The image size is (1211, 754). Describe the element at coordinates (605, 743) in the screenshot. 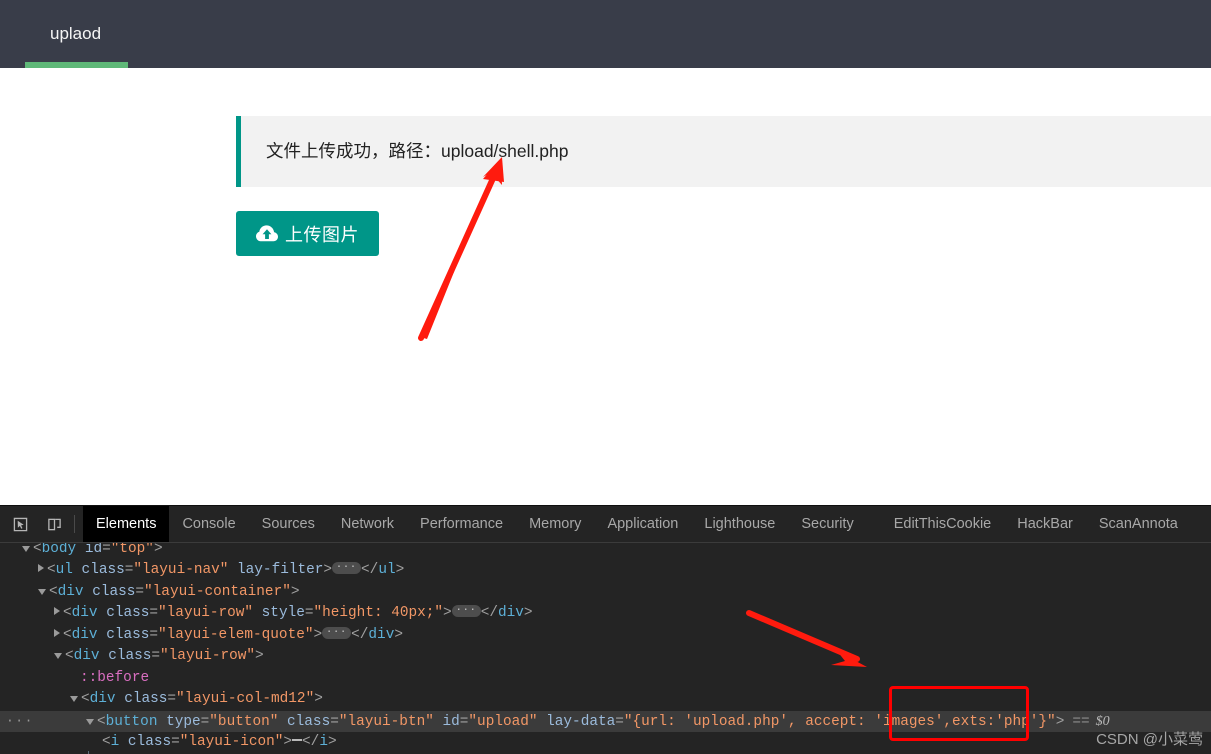

I see `dom-tree-row: <i class="layui-icon"></i>` at that location.